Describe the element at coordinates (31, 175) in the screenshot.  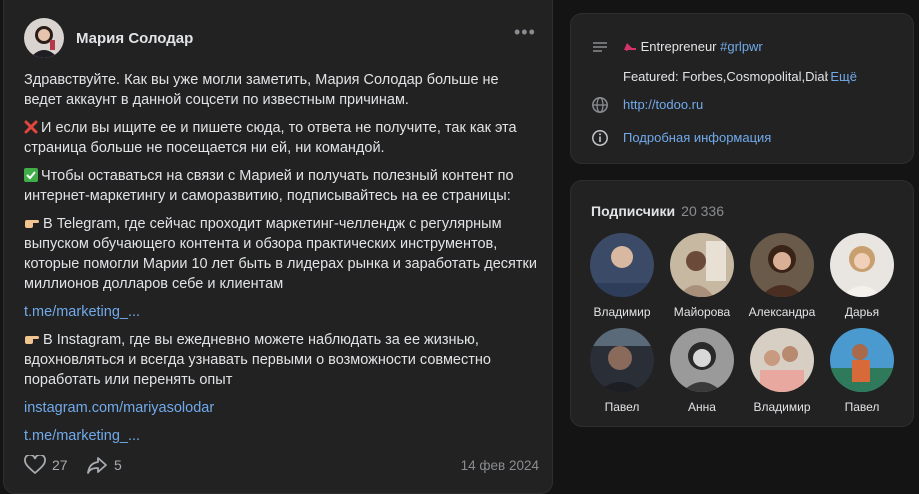
I see `check-mark-icon` at that location.